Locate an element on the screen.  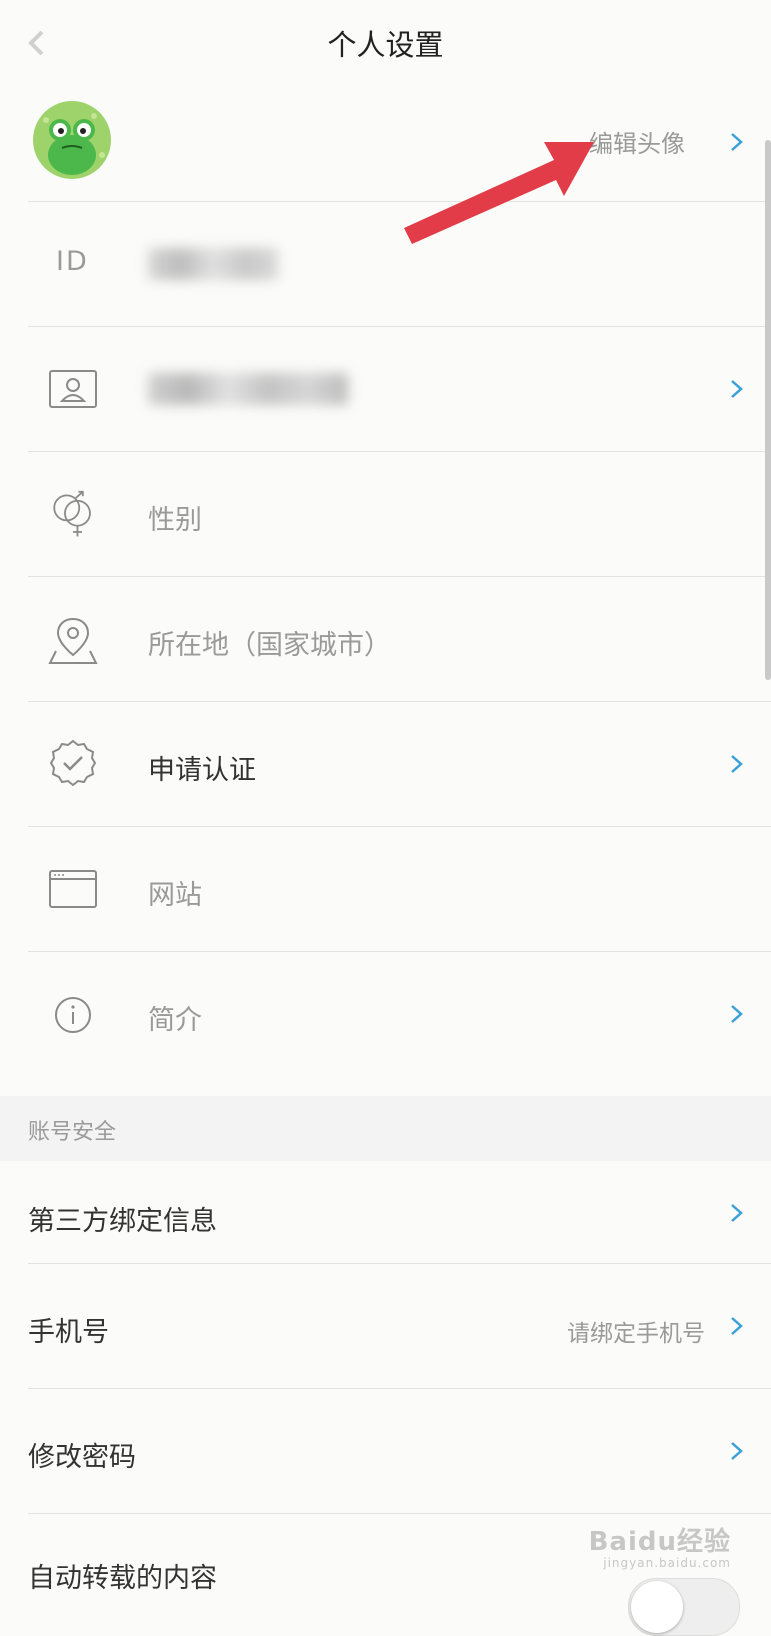
account-security-section-header: 账号安全 is located at coordinates (385, 1128).